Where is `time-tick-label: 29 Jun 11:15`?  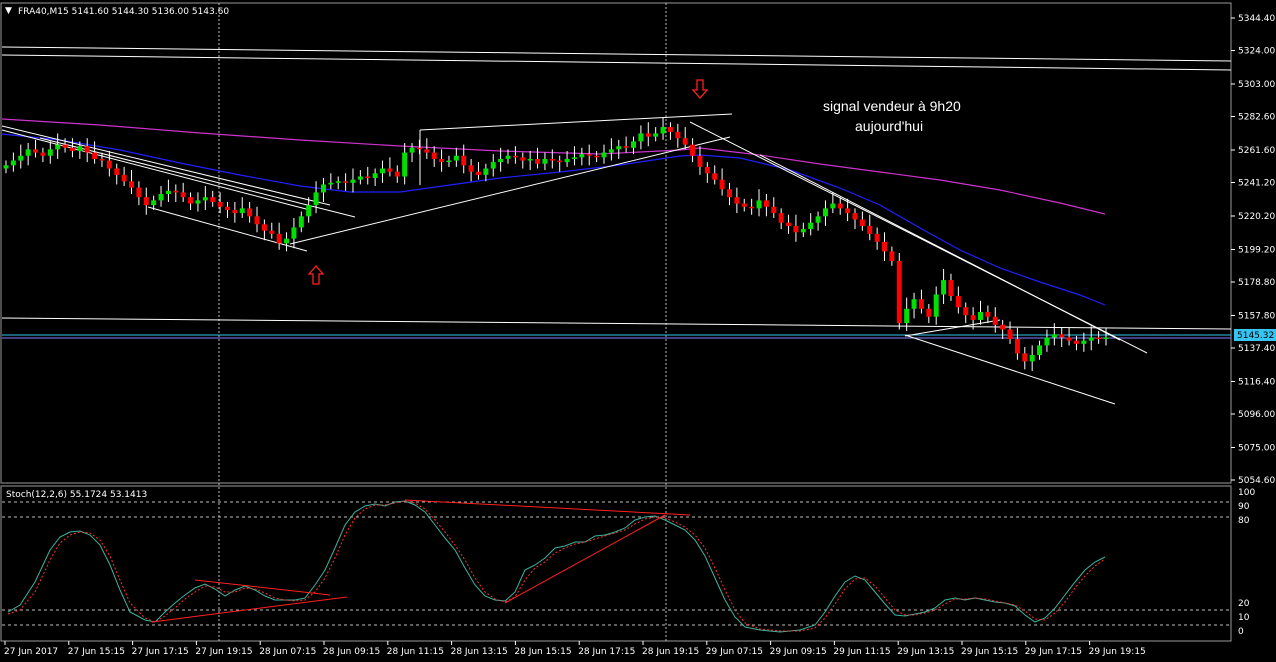
time-tick-label: 29 Jun 11:15 is located at coordinates (861, 652).